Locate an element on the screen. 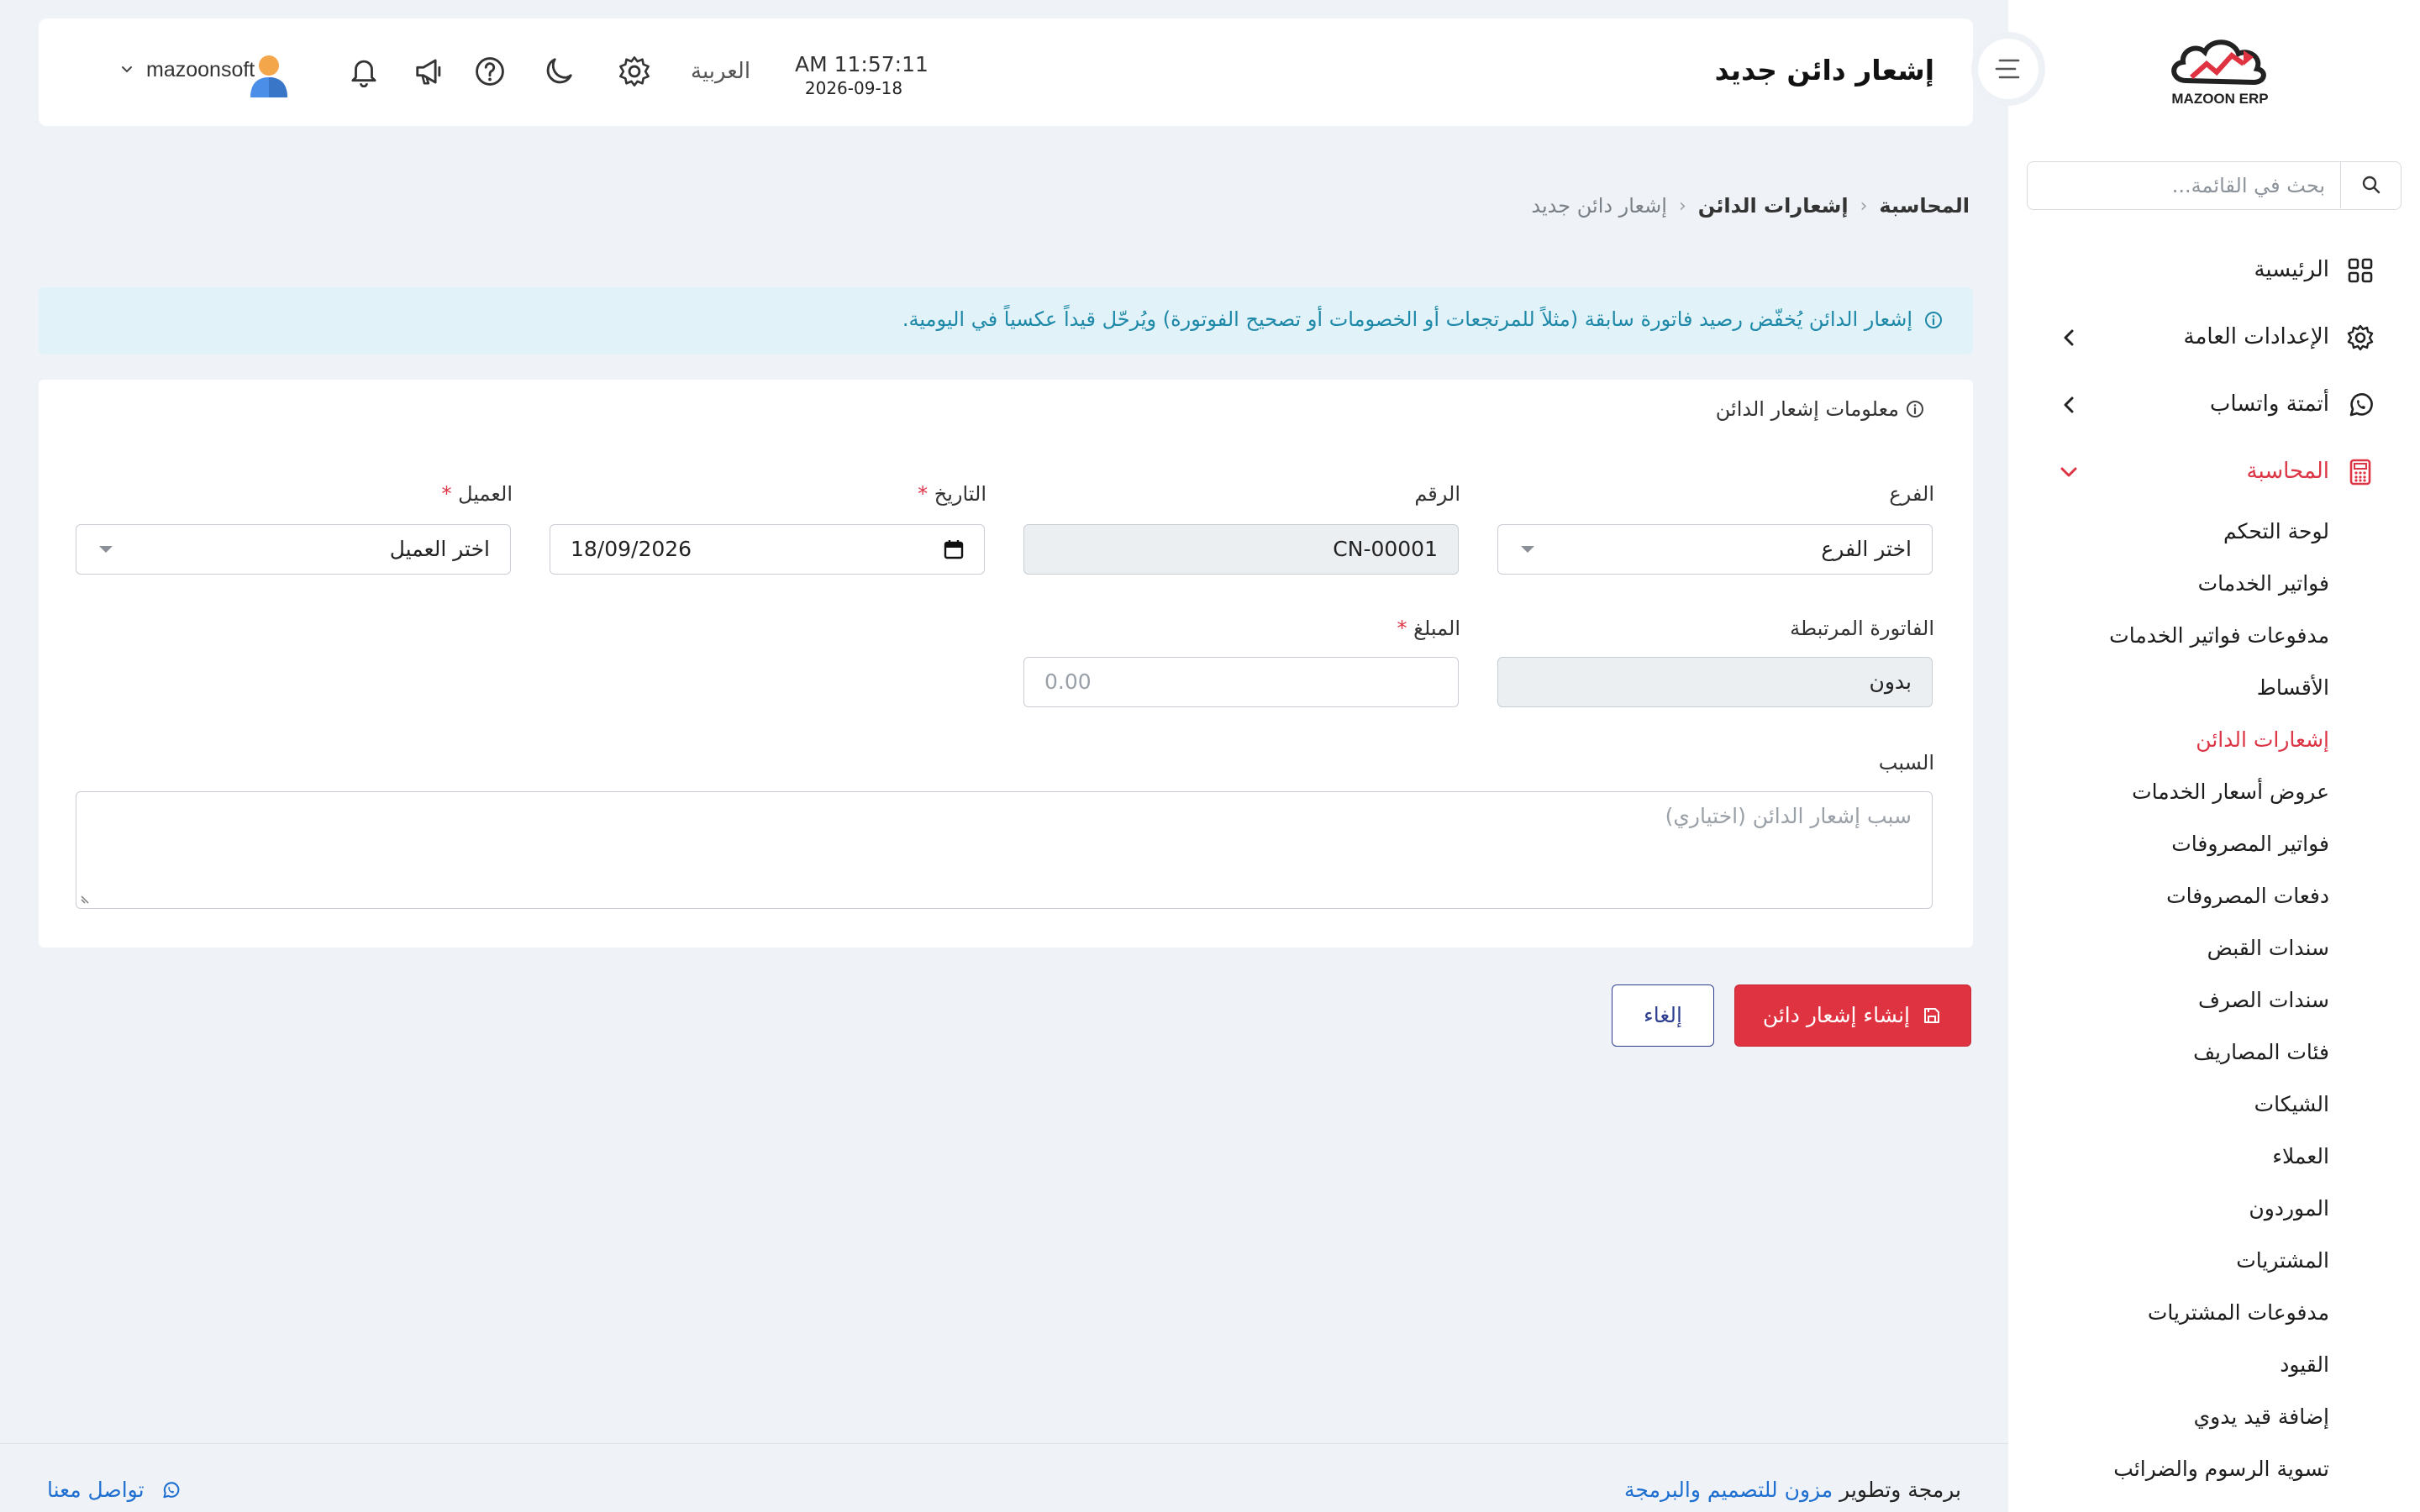  sidebar-toggle-inner is located at coordinates (2008, 69).